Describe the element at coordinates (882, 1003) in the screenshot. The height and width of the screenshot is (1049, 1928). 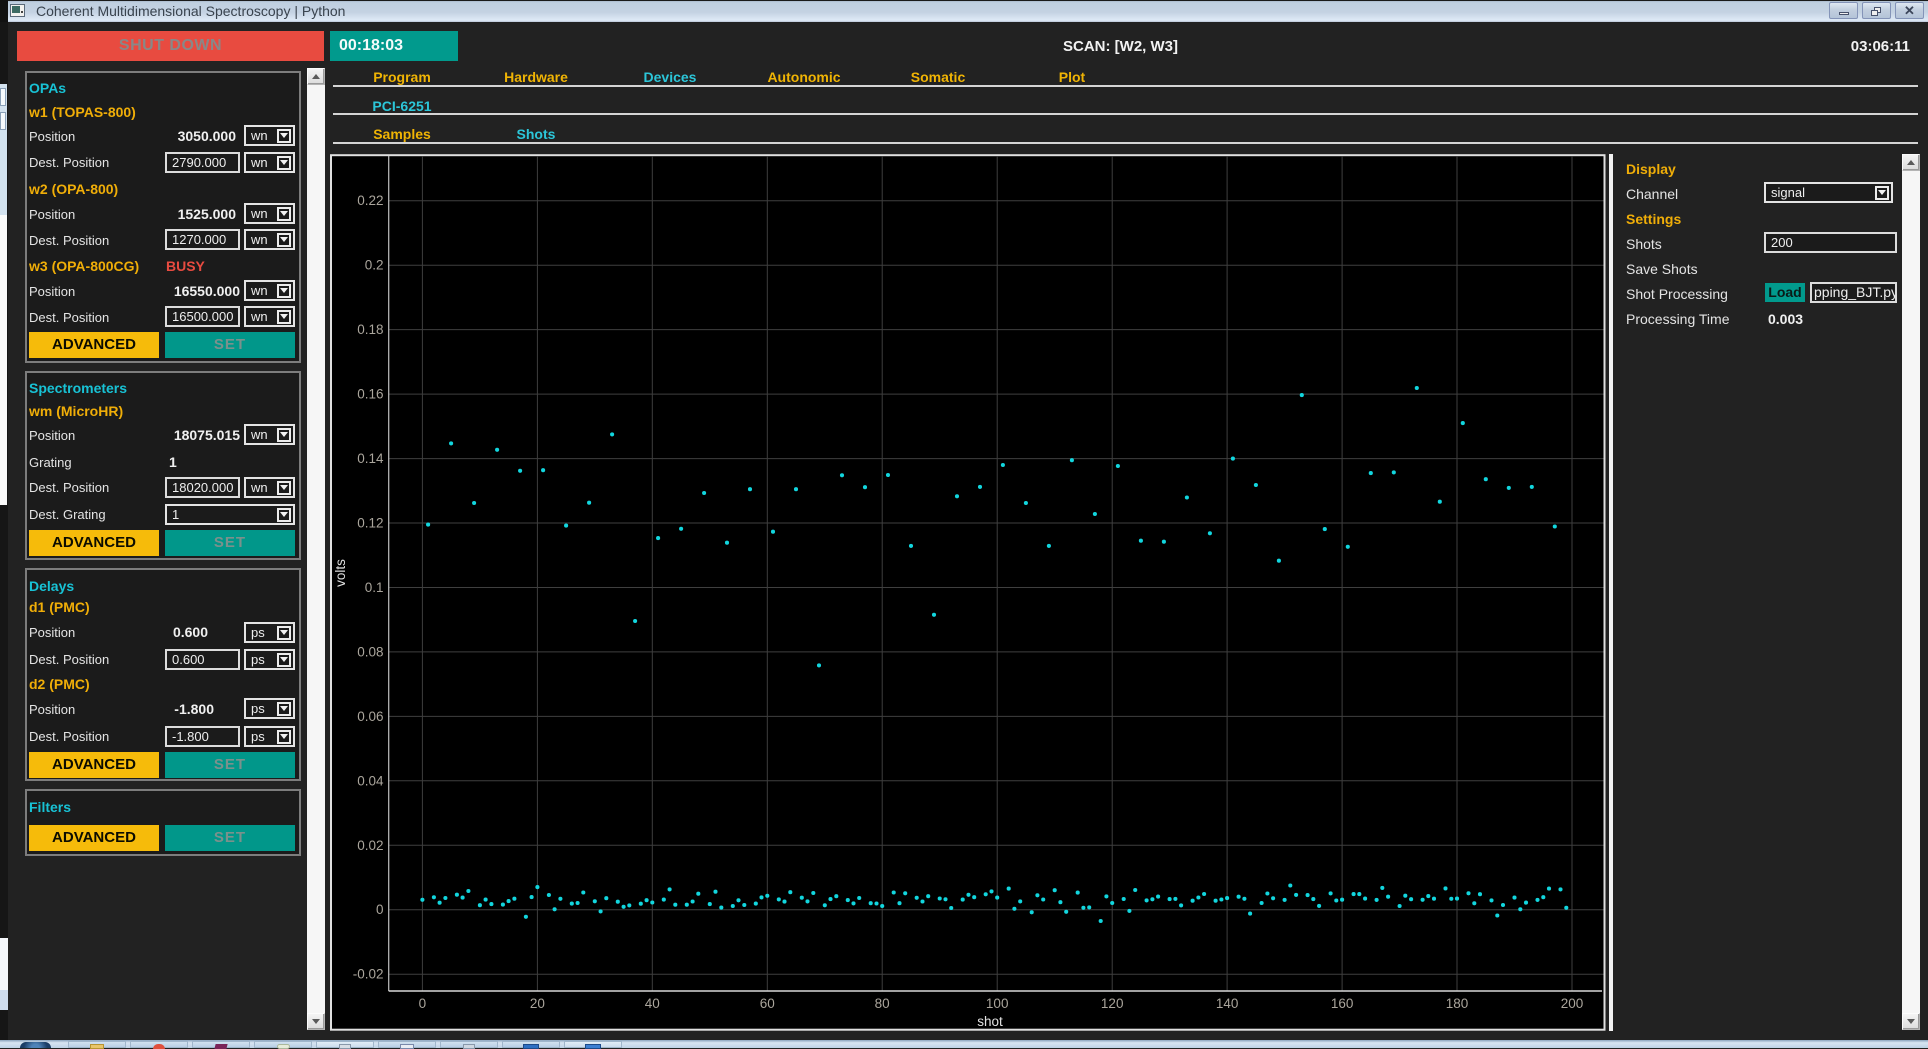
I see `svg-text: 80` at that location.